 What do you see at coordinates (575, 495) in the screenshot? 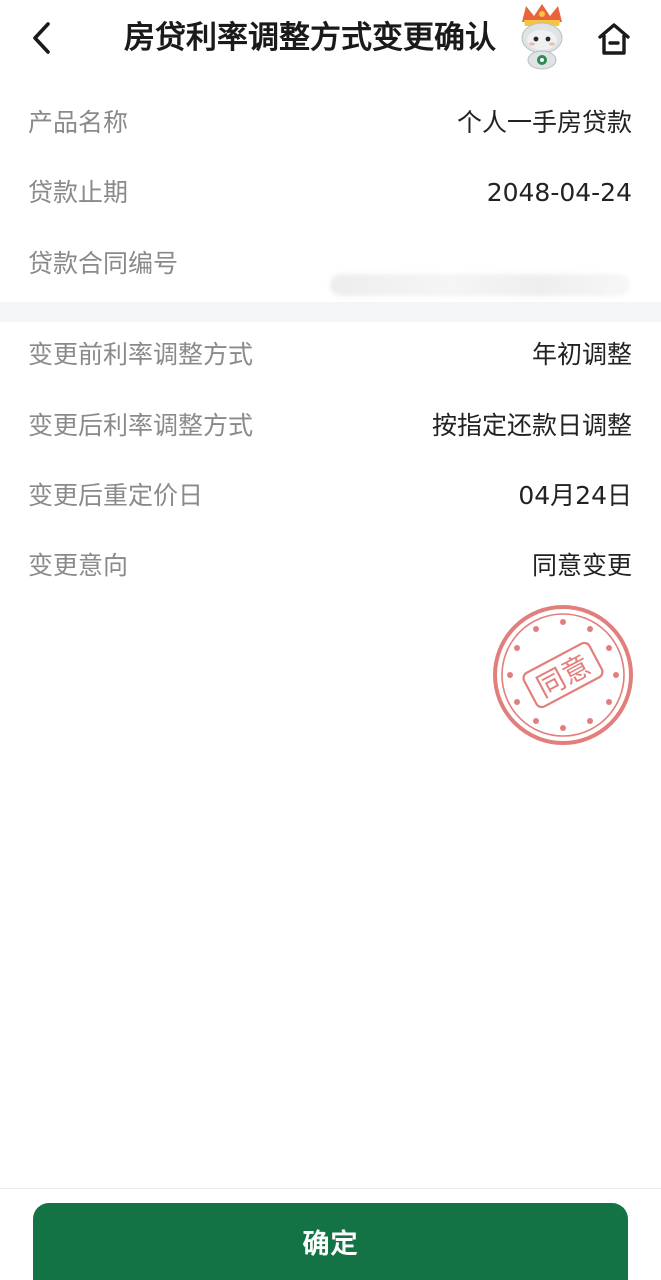
I see `row-value: 04月24日` at bounding box center [575, 495].